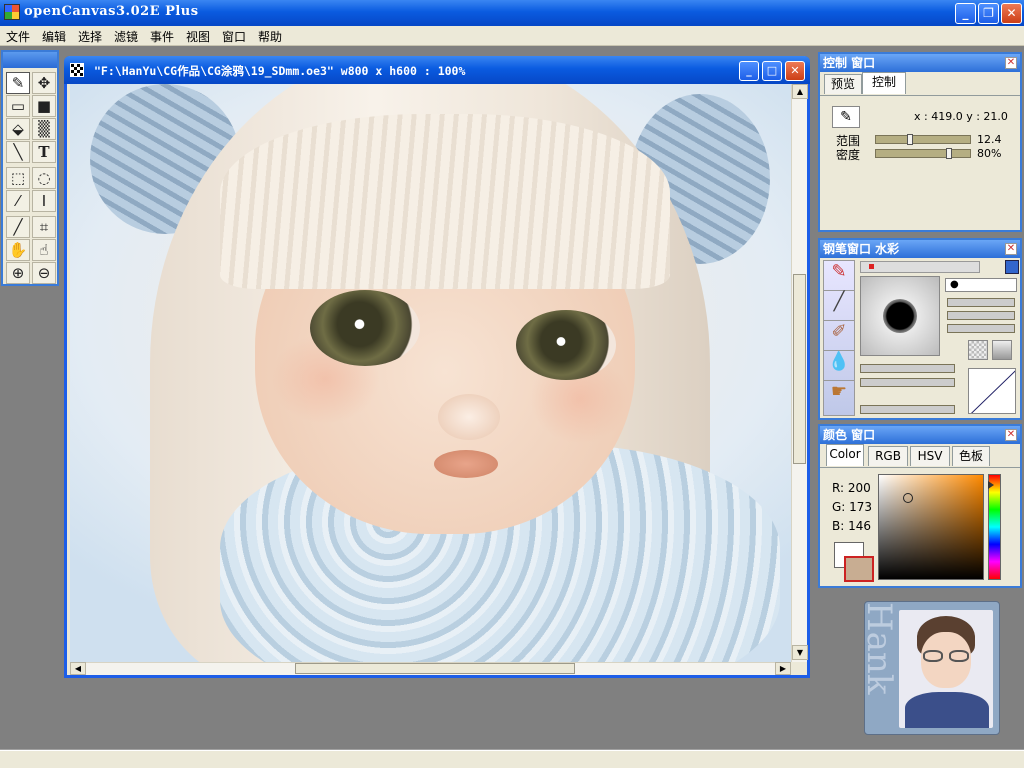 This screenshot has height=768, width=1024. I want to click on watercolor-brush-icon: ✐, so click(839, 336).